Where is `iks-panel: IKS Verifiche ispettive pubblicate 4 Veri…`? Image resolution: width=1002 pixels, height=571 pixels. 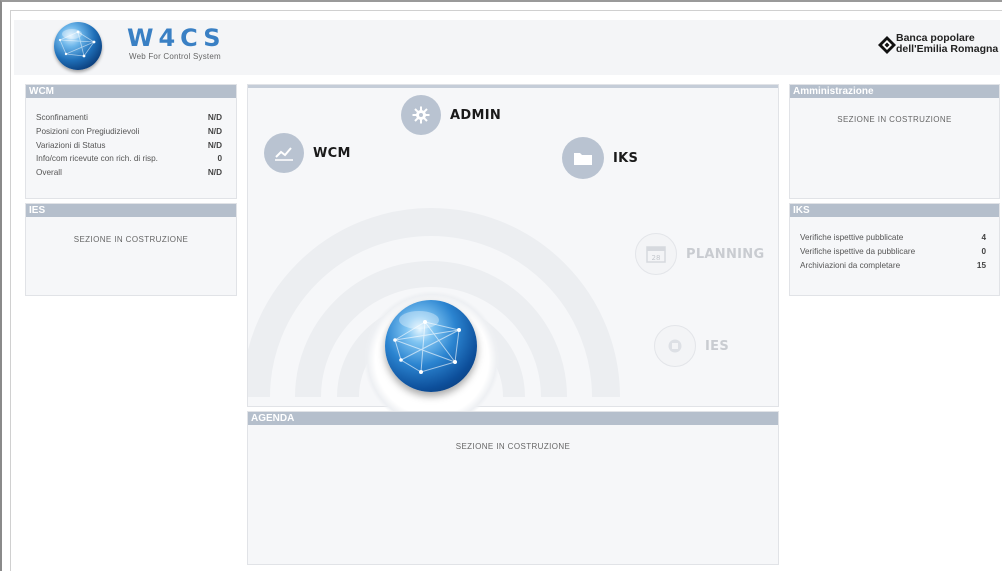
iks-panel: IKS Verifiche ispettive pubblicate 4 Veri… is located at coordinates (894, 249).